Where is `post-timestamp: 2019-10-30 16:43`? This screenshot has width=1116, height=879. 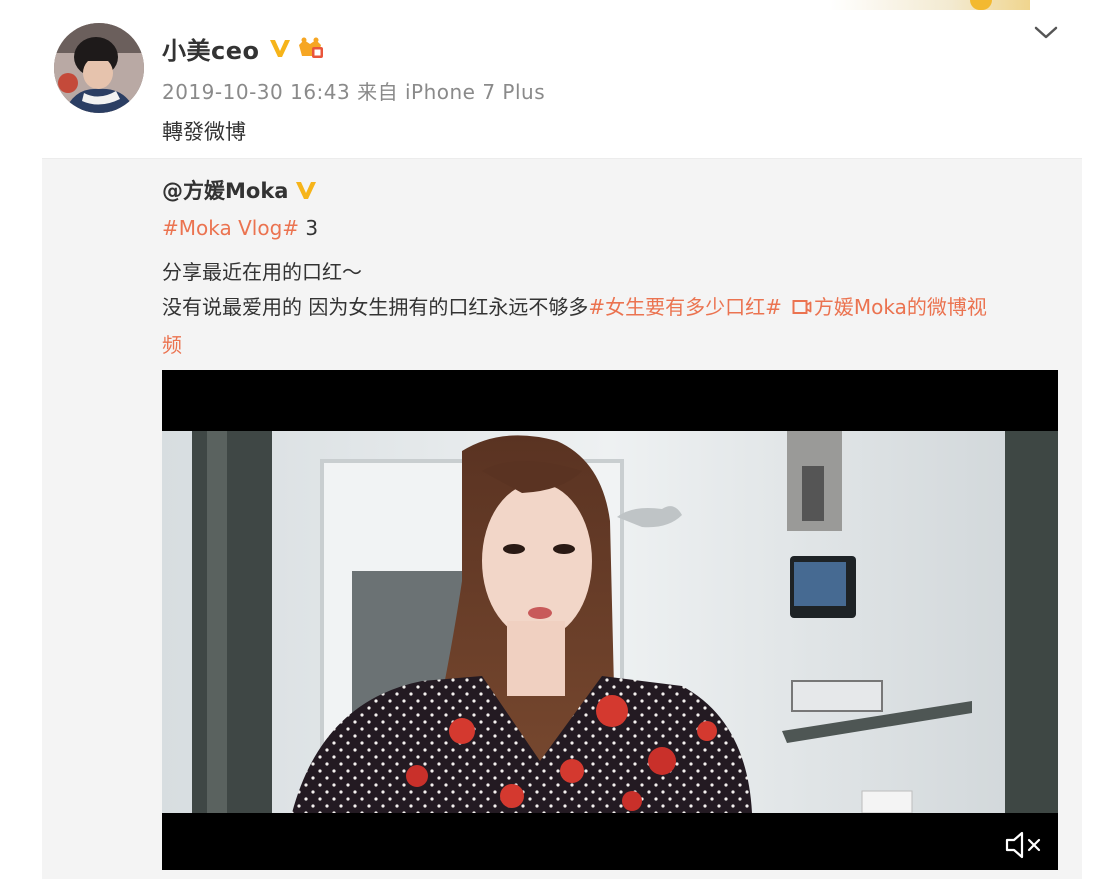
post-timestamp: 2019-10-30 16:43 is located at coordinates (256, 92).